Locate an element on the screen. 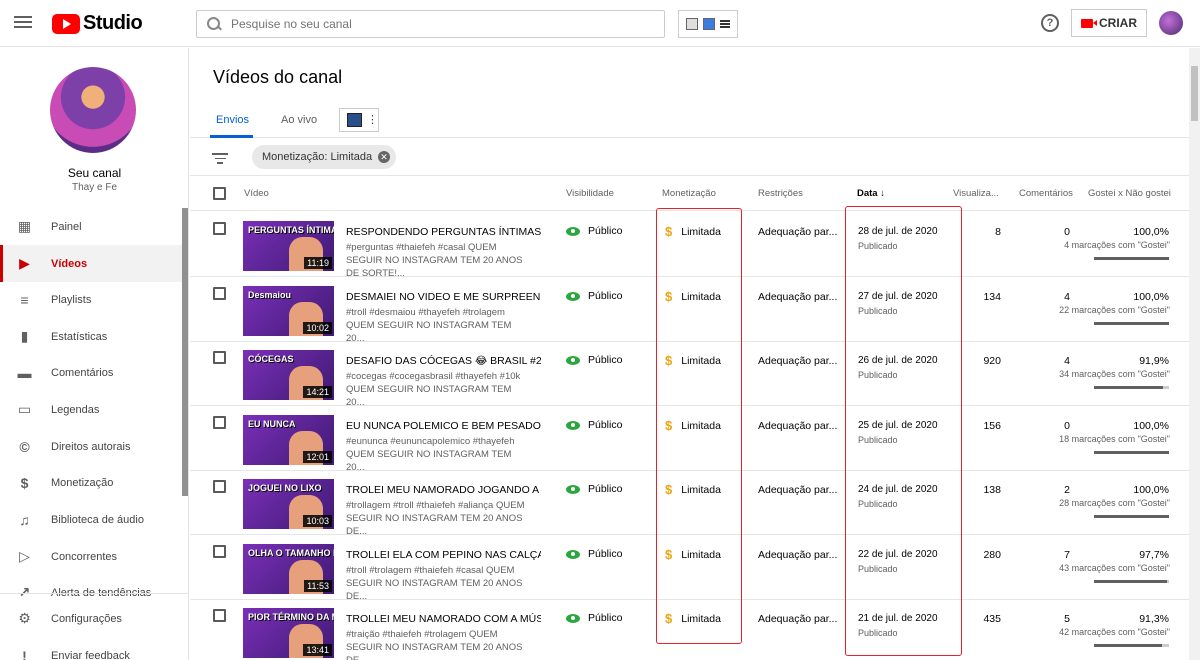 This screenshot has width=1200, height=660. account-avatar is located at coordinates (1171, 23).